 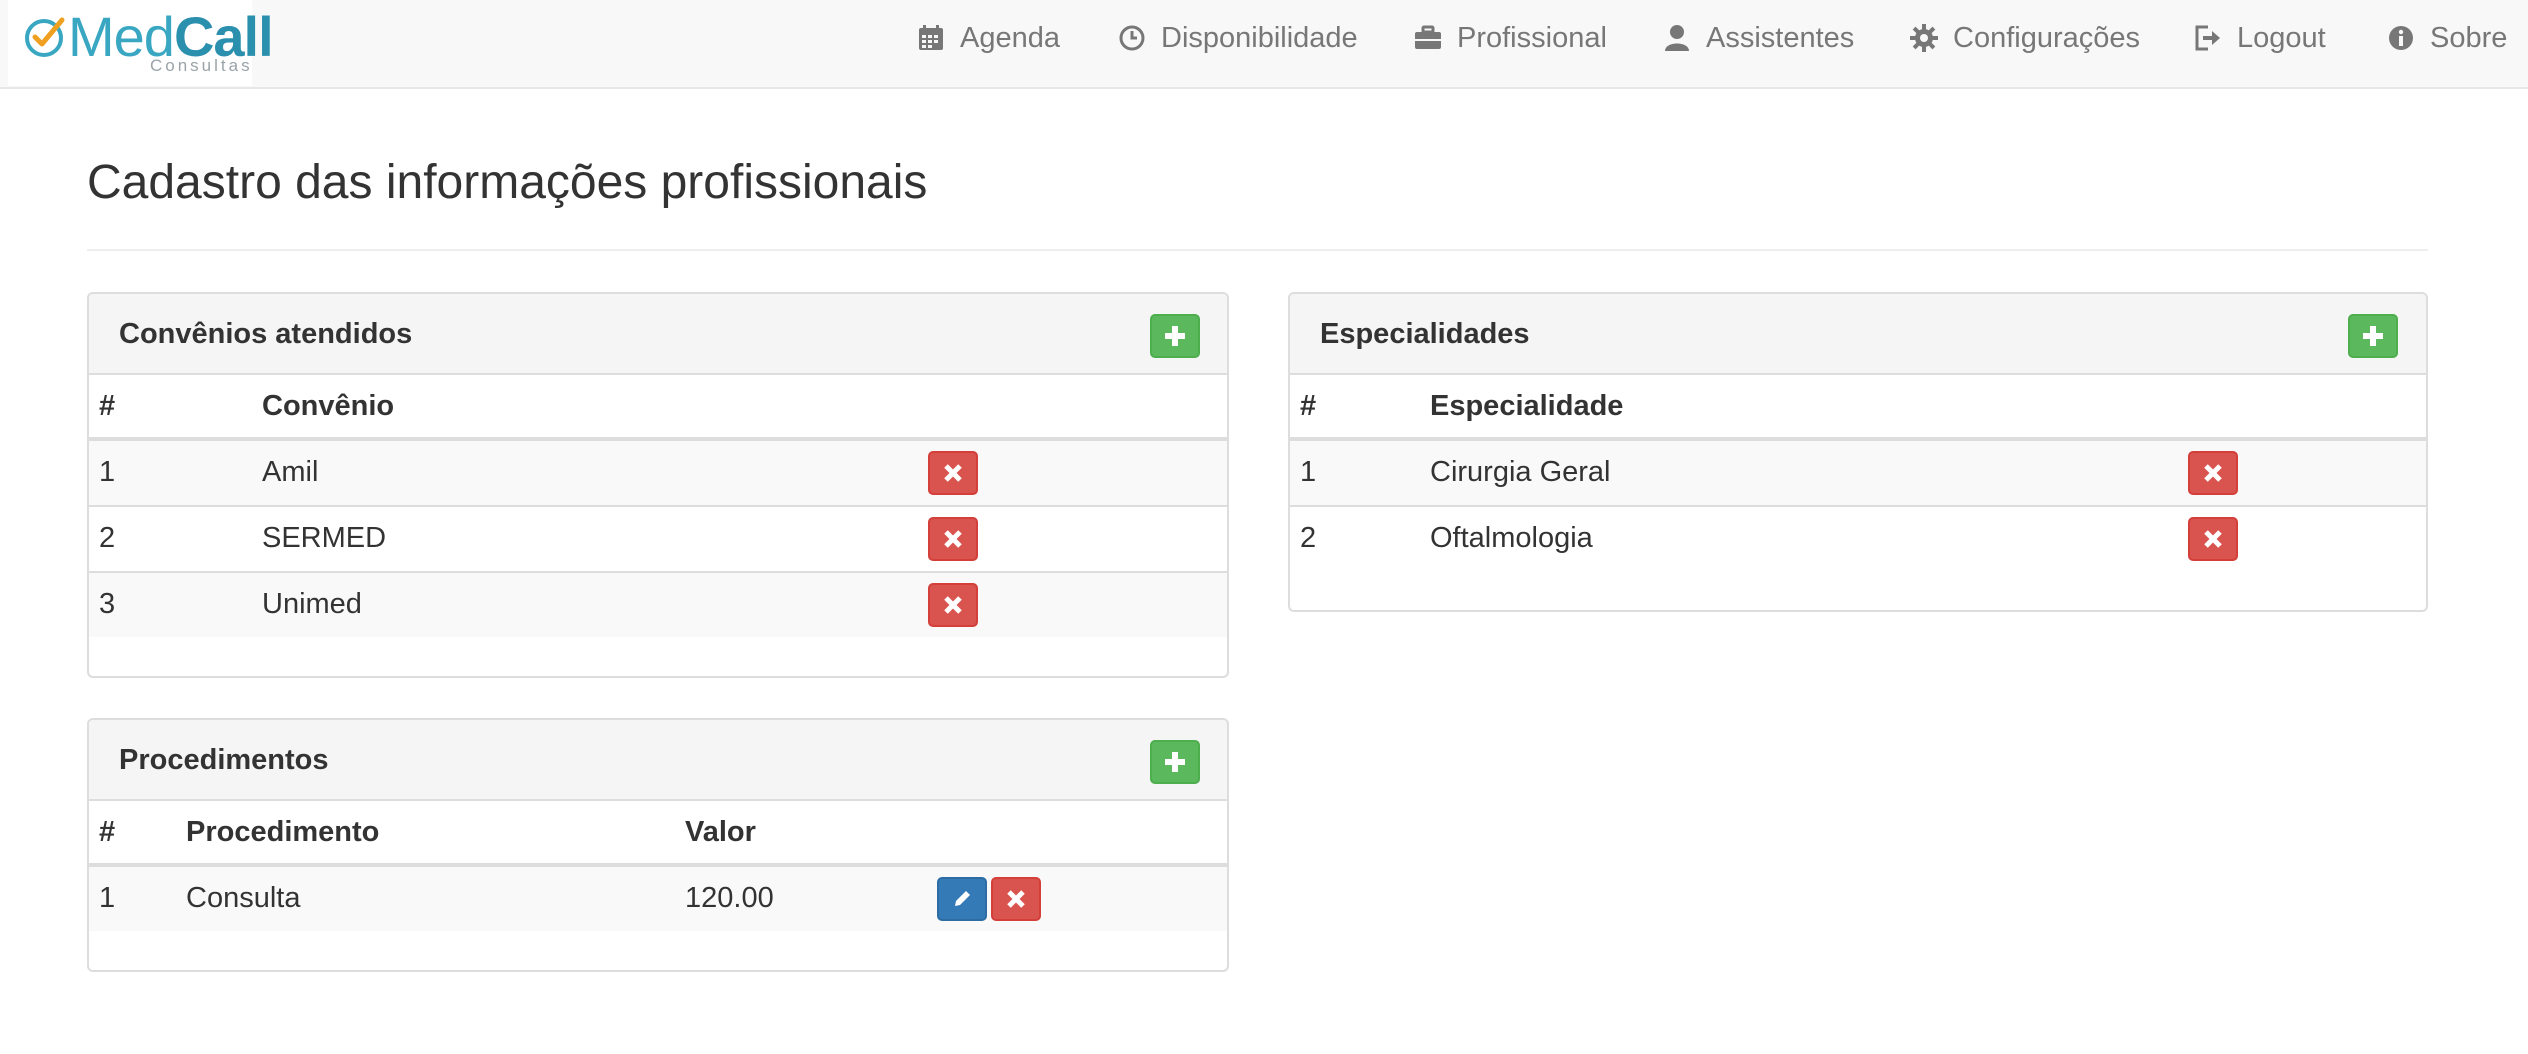 What do you see at coordinates (658, 605) in the screenshot?
I see `table-row: 3 Unimed` at bounding box center [658, 605].